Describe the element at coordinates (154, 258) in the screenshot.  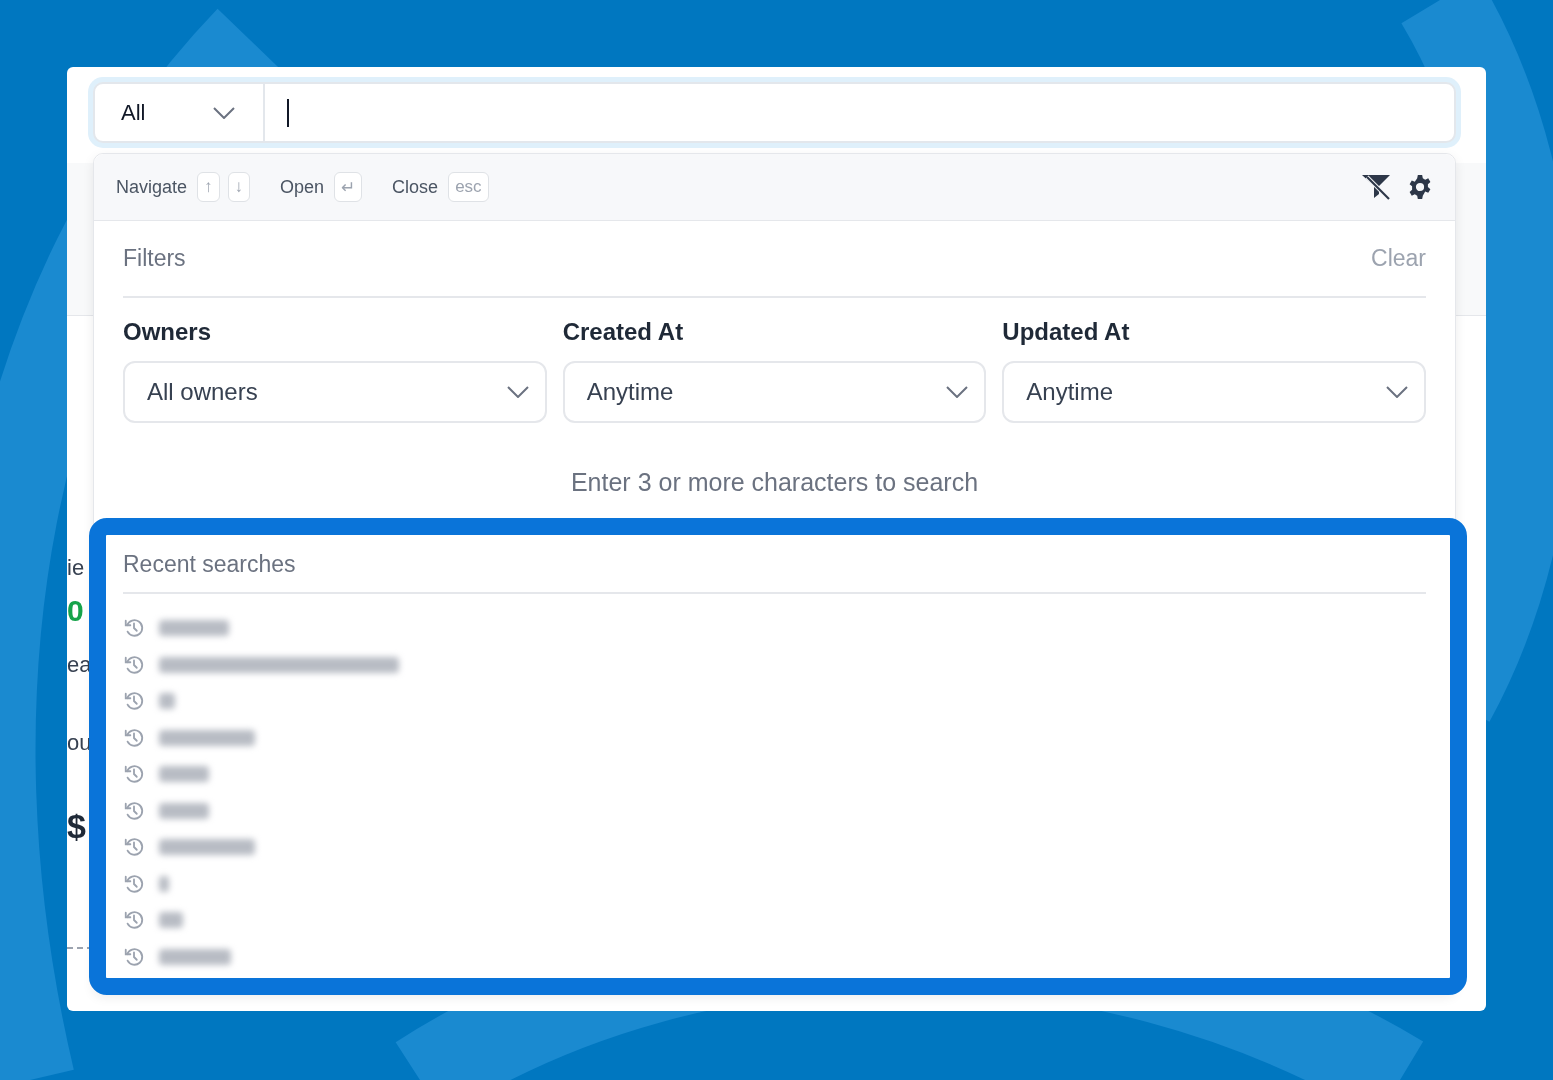
I see `filters-heading: Filters` at that location.